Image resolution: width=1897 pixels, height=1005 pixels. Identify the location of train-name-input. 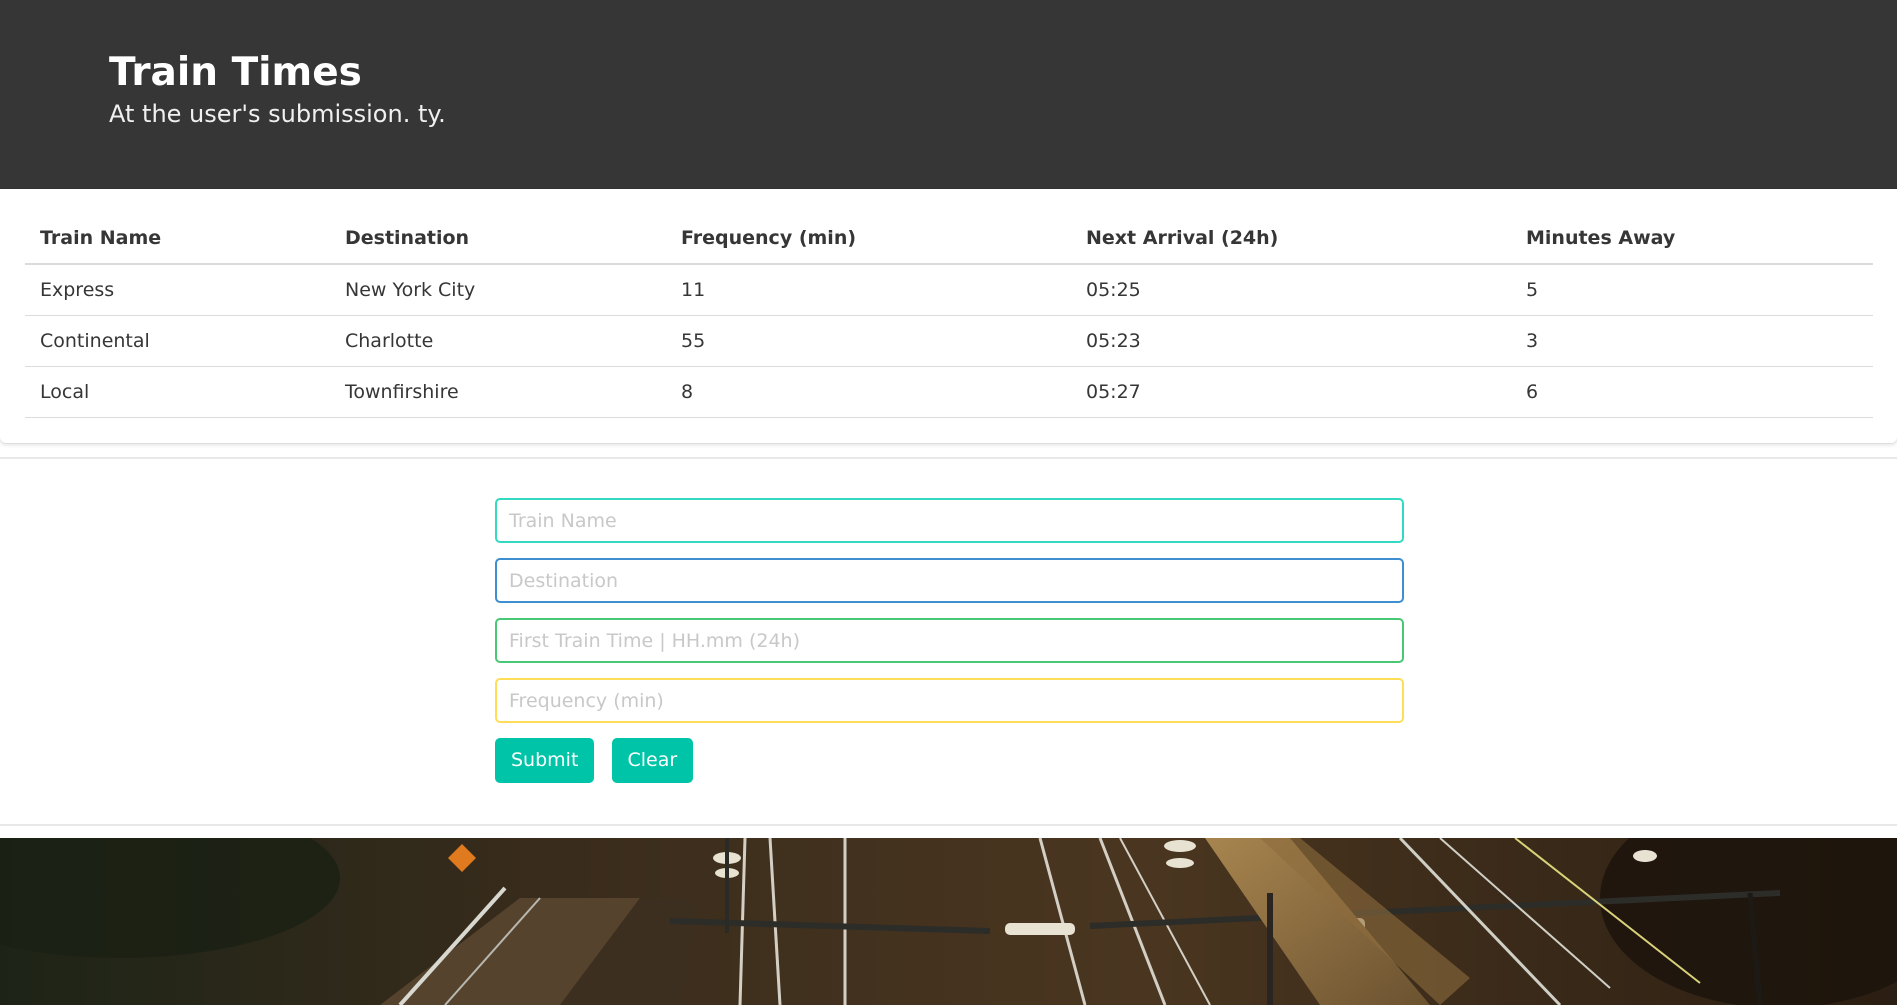
(949, 520).